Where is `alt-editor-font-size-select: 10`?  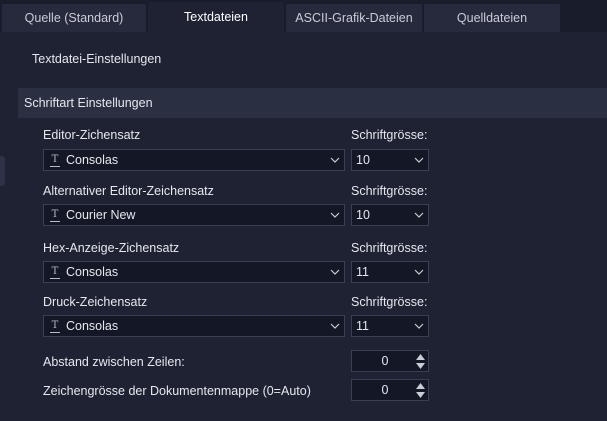
alt-editor-font-size-select: 10 is located at coordinates (390, 215).